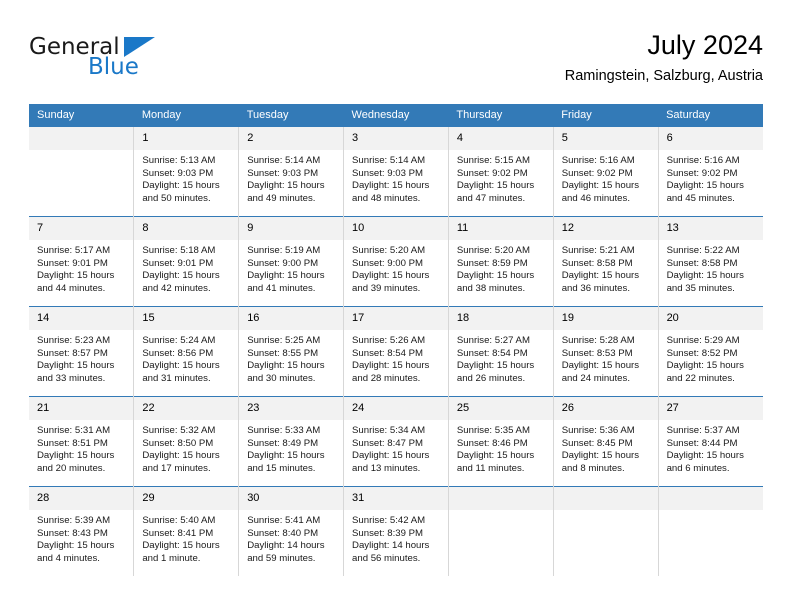 Image resolution: width=792 pixels, height=612 pixels. I want to click on daylight-text-line2: and 22 minutes., so click(700, 378).